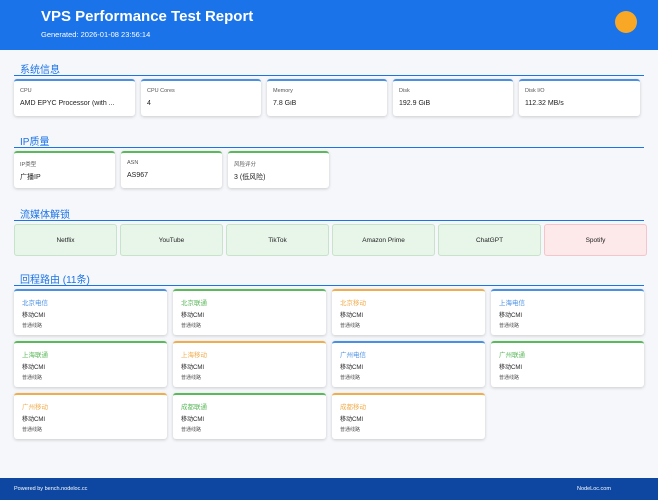  Describe the element at coordinates (90, 364) in the screenshot. I see `route-card: 上海联通 移动CMI 普通线路` at that location.